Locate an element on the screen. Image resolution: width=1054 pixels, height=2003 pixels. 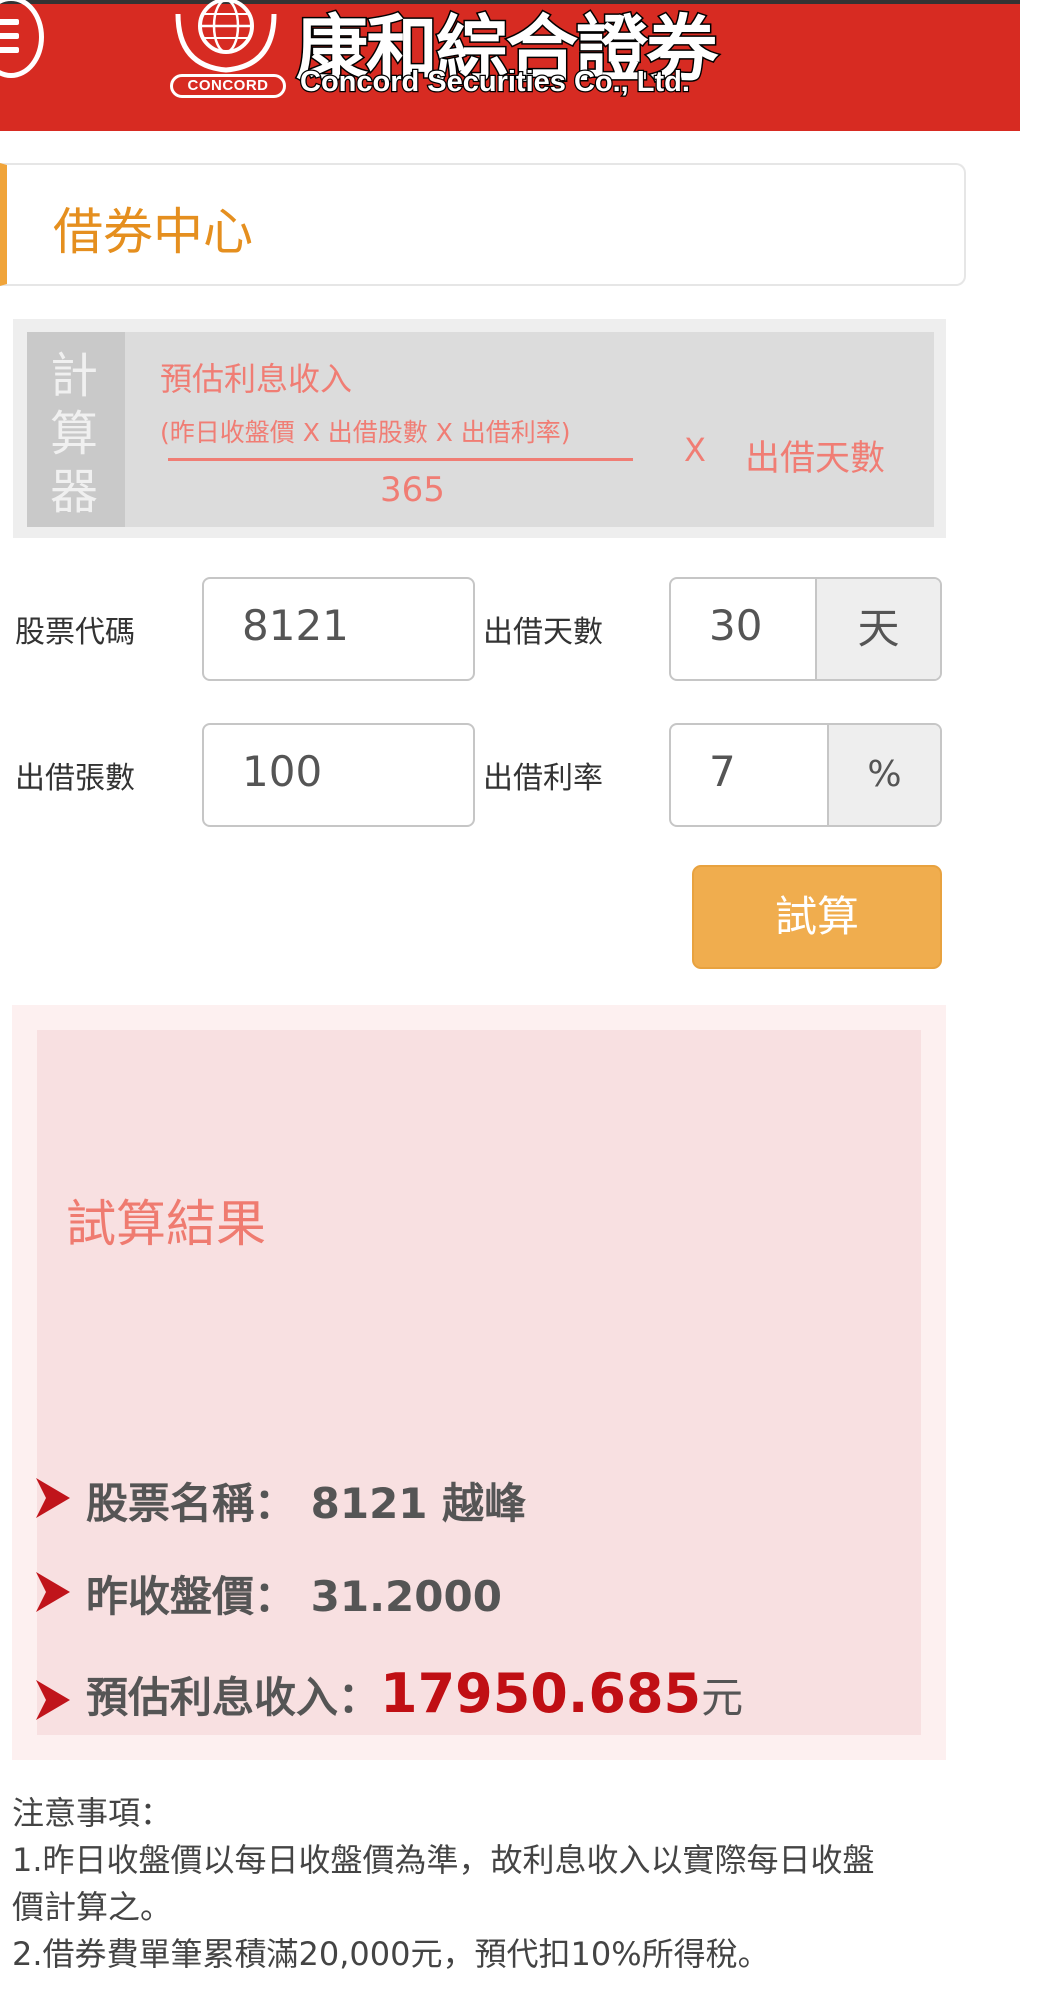
lend-rate-label: 出借利率 is located at coordinates (543, 778).